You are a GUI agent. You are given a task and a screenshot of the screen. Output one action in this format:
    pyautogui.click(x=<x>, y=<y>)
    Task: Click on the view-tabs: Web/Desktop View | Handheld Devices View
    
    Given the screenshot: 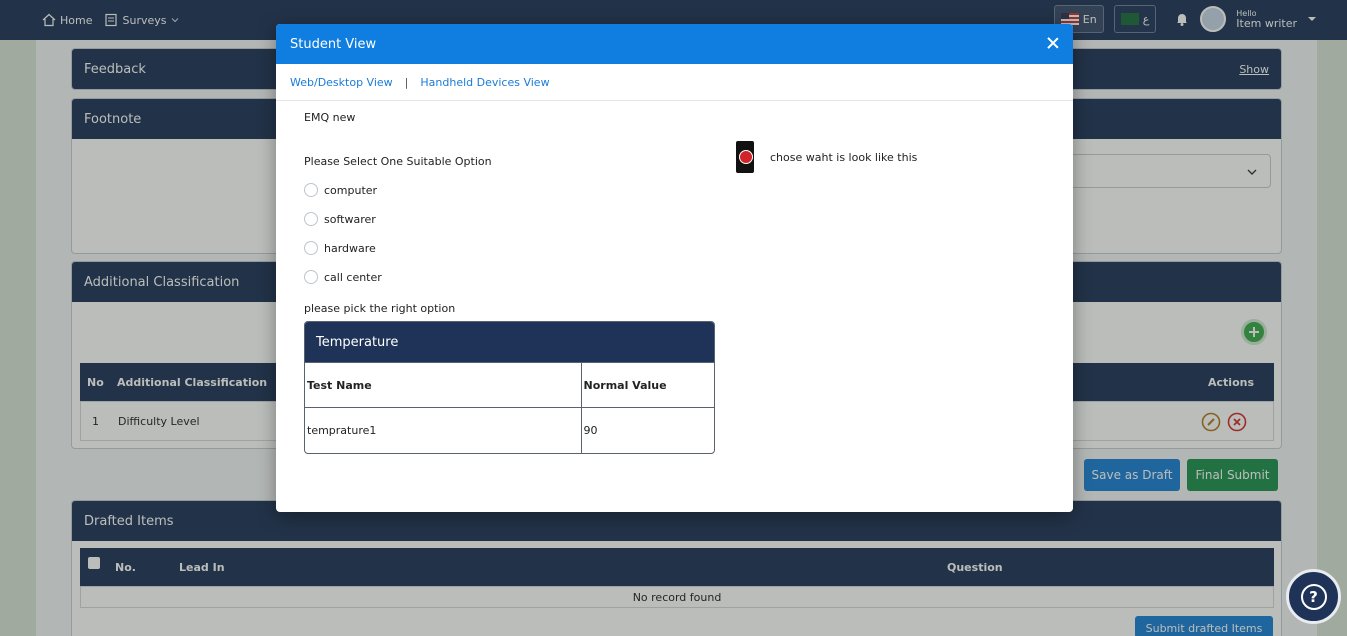 What is the action you would take?
    pyautogui.click(x=674, y=82)
    